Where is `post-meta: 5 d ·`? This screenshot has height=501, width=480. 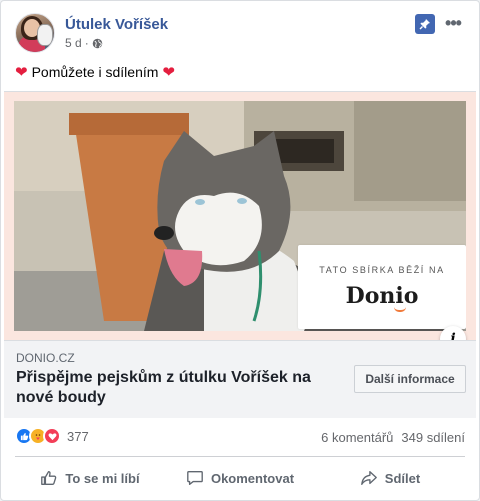
post-meta: 5 d · is located at coordinates (84, 43).